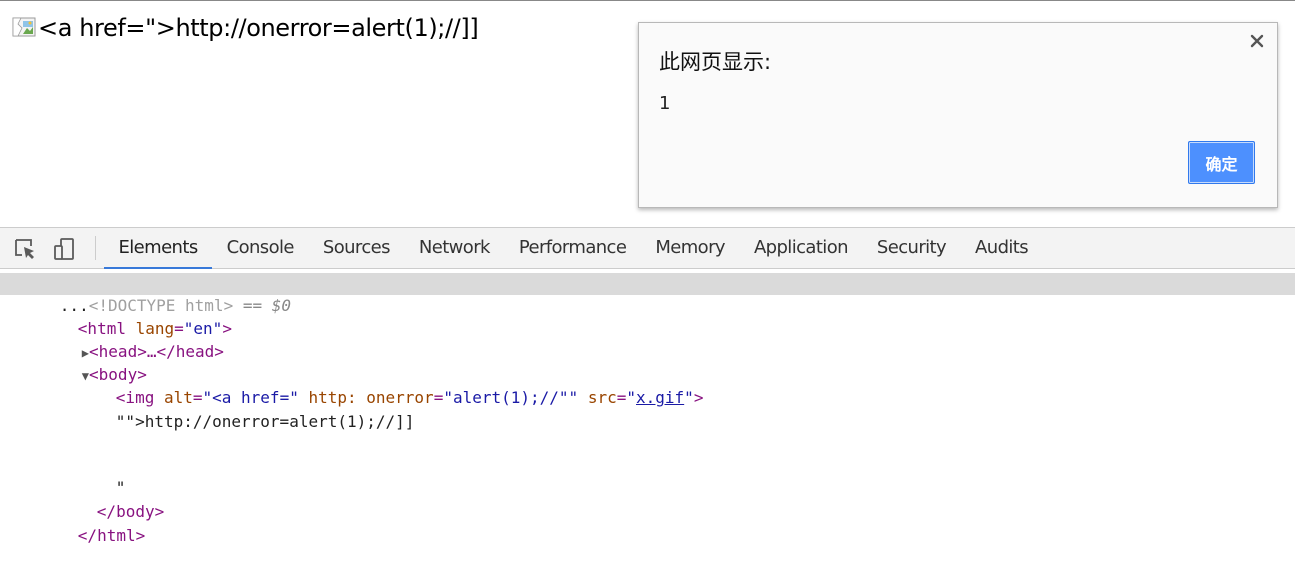 This screenshot has height=569, width=1295. What do you see at coordinates (454, 248) in the screenshot?
I see `tab-network: Network` at bounding box center [454, 248].